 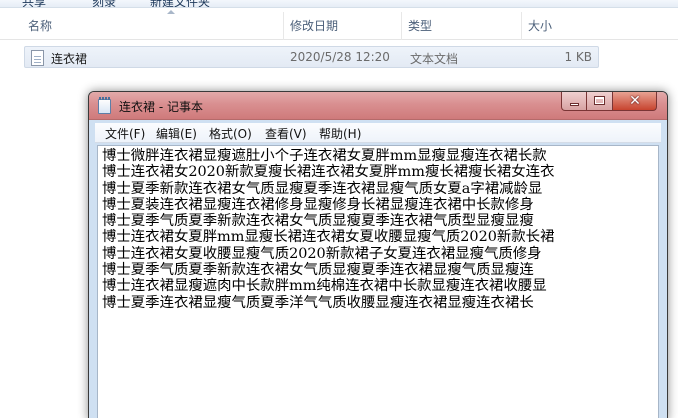 I want to click on menu-format: 格式(O), so click(x=230, y=133).